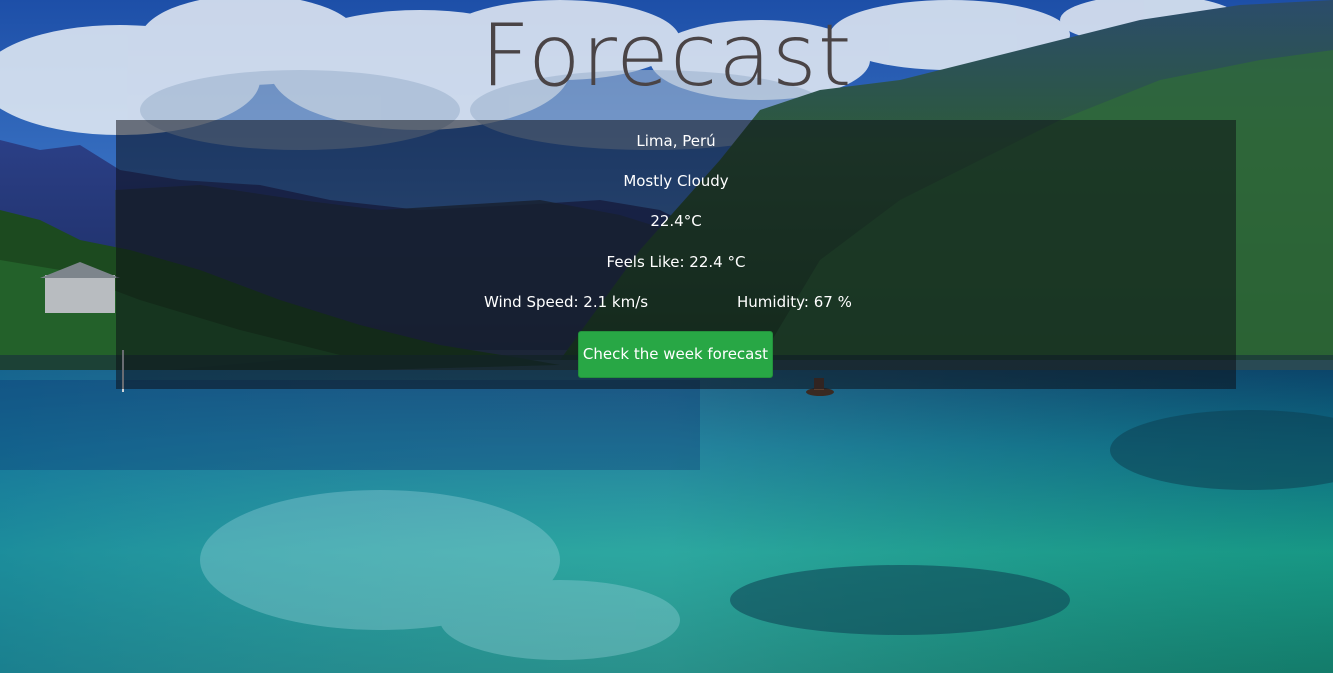 Image resolution: width=1333 pixels, height=673 pixels. What do you see at coordinates (794, 302) in the screenshot?
I see `humidity-label: Humidity: 67 %` at bounding box center [794, 302].